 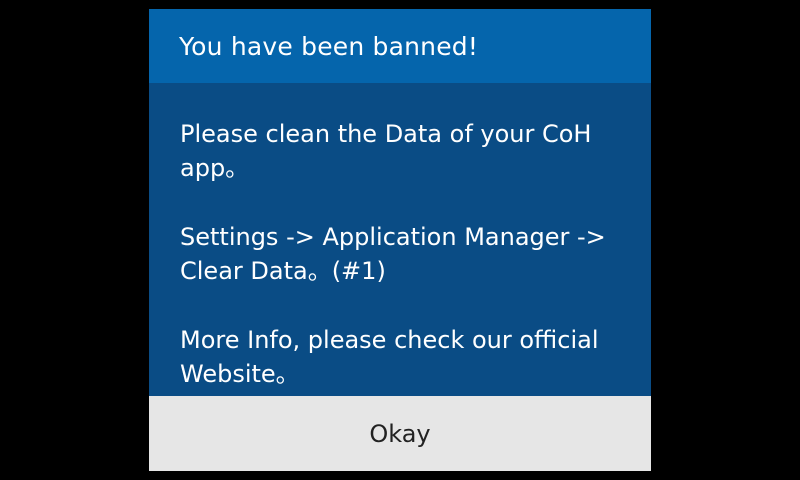 I want to click on okay-button: Okay, so click(x=400, y=433).